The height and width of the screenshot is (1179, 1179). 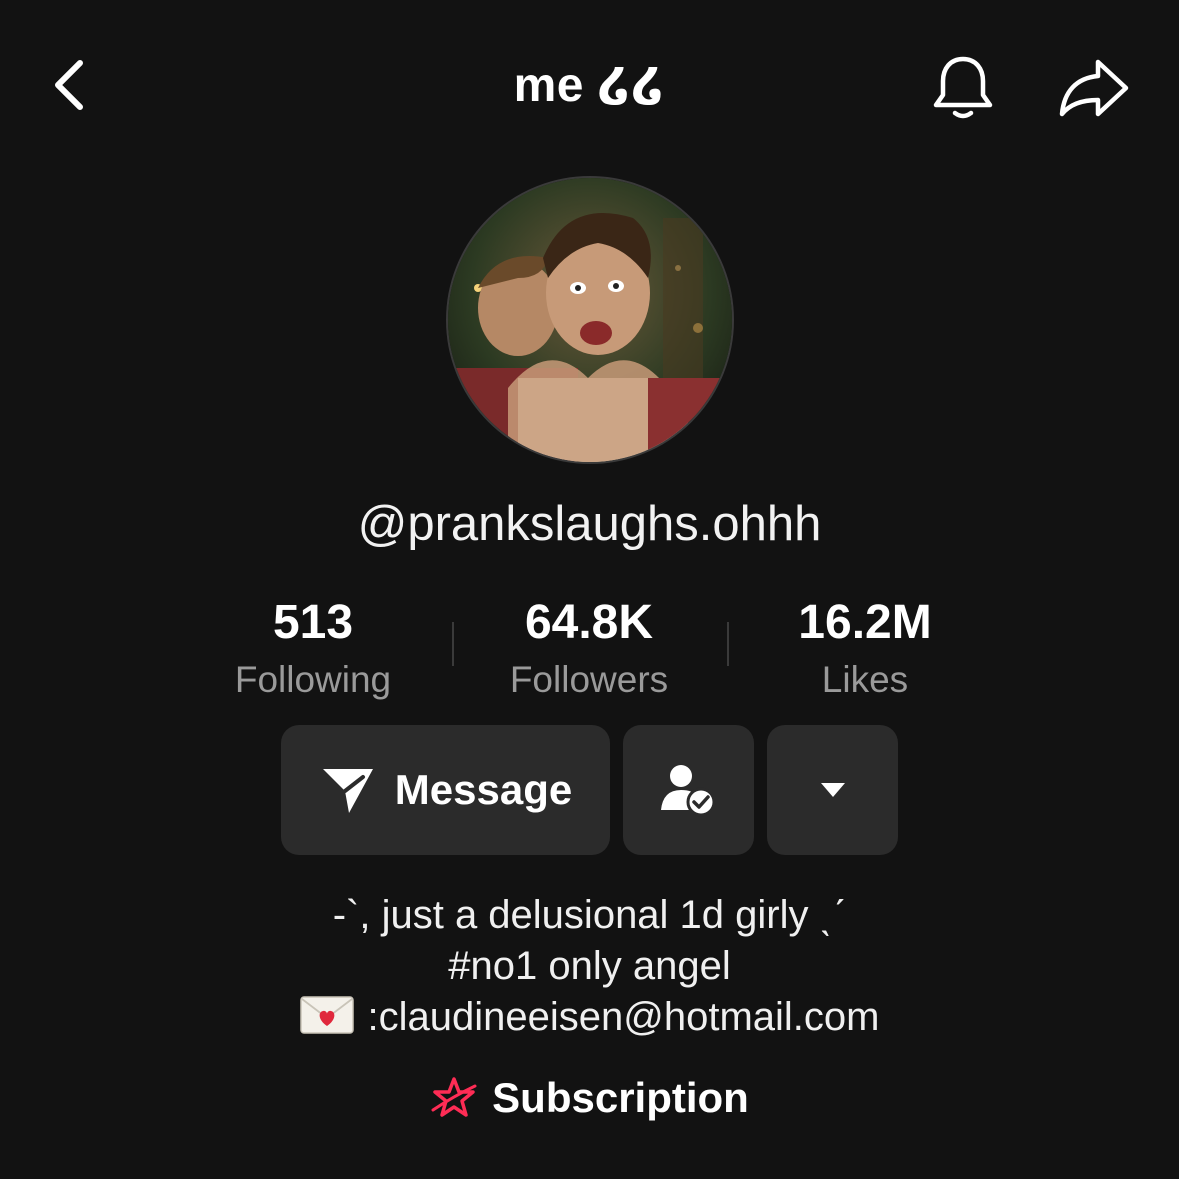 I want to click on stat-following: 513 Following, so click(x=313, y=649).